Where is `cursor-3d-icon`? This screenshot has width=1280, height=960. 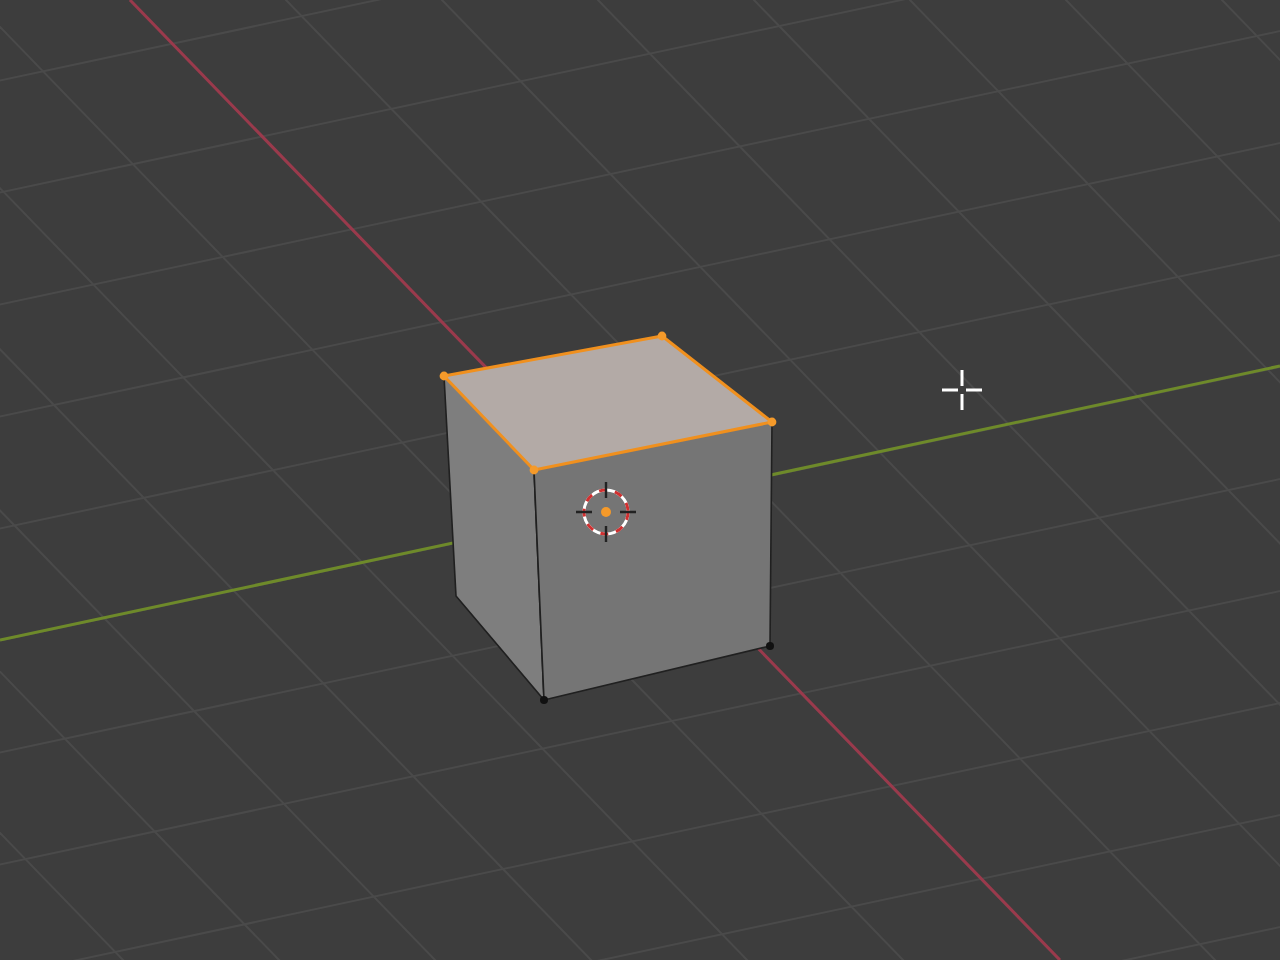
cursor-3d-icon is located at coordinates (606, 512).